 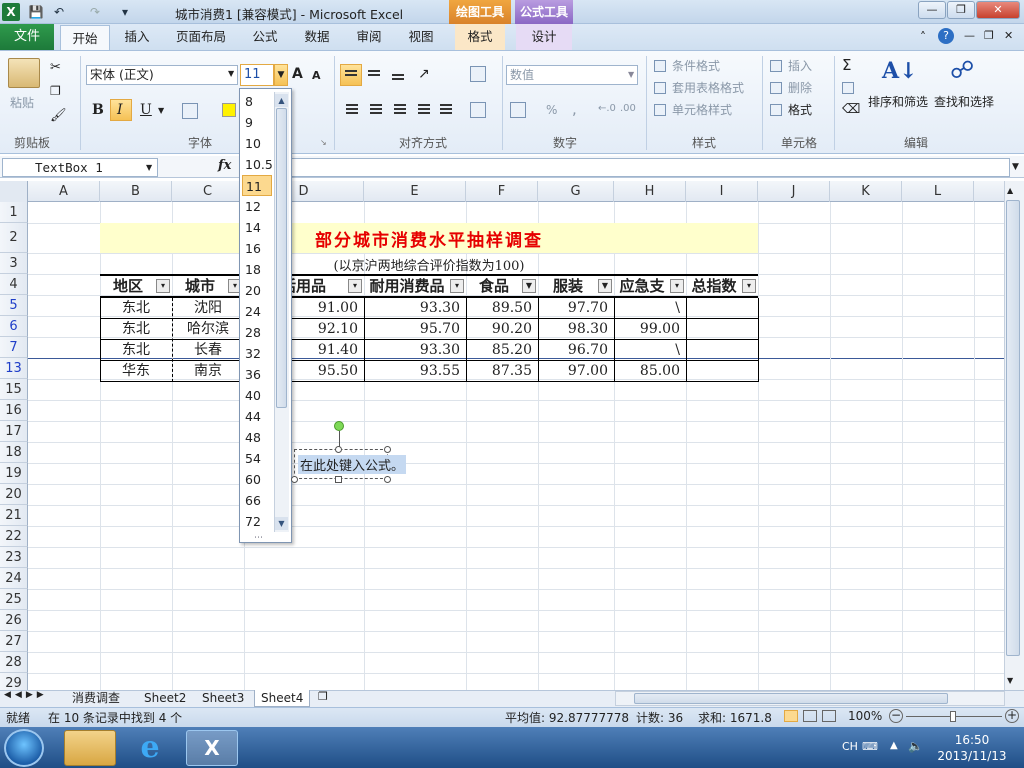 What do you see at coordinates (14, 326) in the screenshot?
I see `row-header: 6` at bounding box center [14, 326].